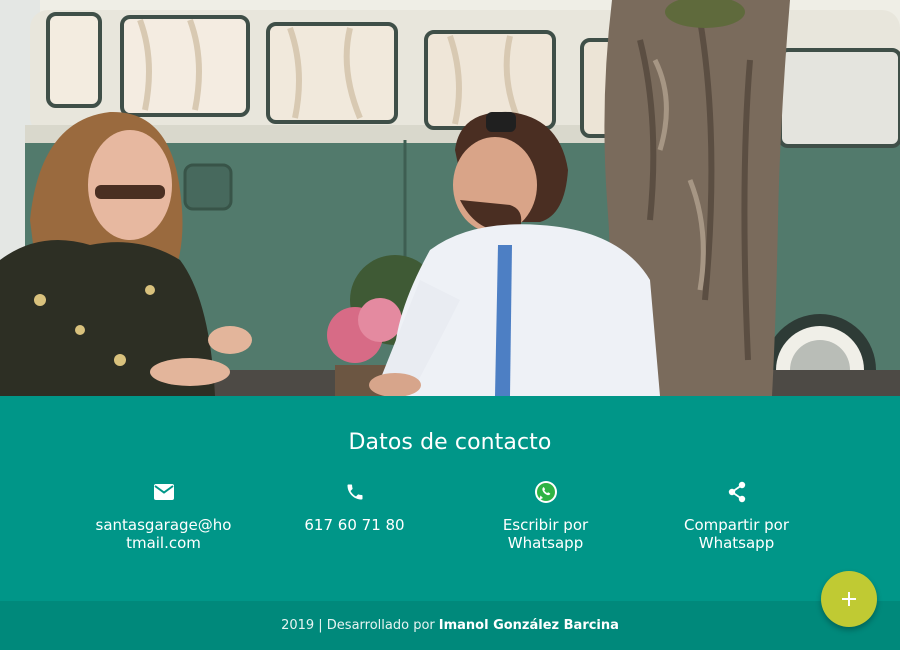  What do you see at coordinates (736, 534) in the screenshot?
I see `contact-share-label: Compartir por Whatsapp` at bounding box center [736, 534].